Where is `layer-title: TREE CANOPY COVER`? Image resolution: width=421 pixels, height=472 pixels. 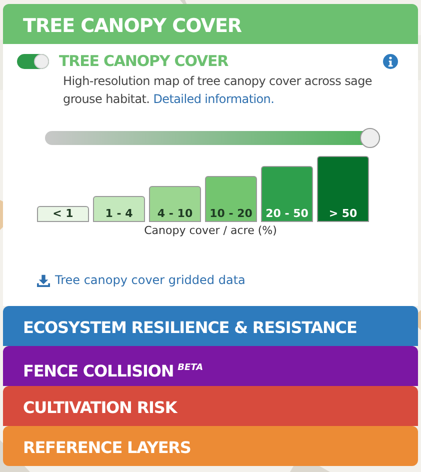
layer-title: TREE CANOPY COVER is located at coordinates (144, 61).